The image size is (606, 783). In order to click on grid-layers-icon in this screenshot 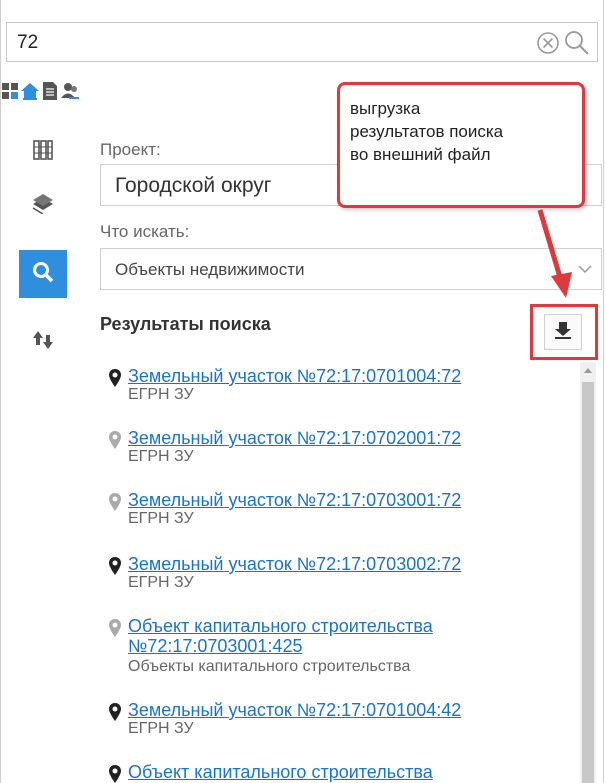, I will do `click(10, 91)`.